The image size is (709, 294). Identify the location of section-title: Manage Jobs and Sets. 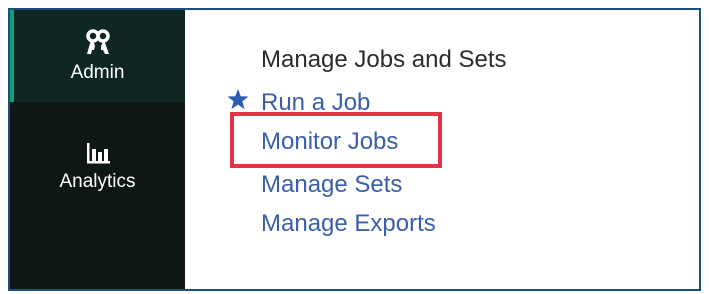
(384, 59).